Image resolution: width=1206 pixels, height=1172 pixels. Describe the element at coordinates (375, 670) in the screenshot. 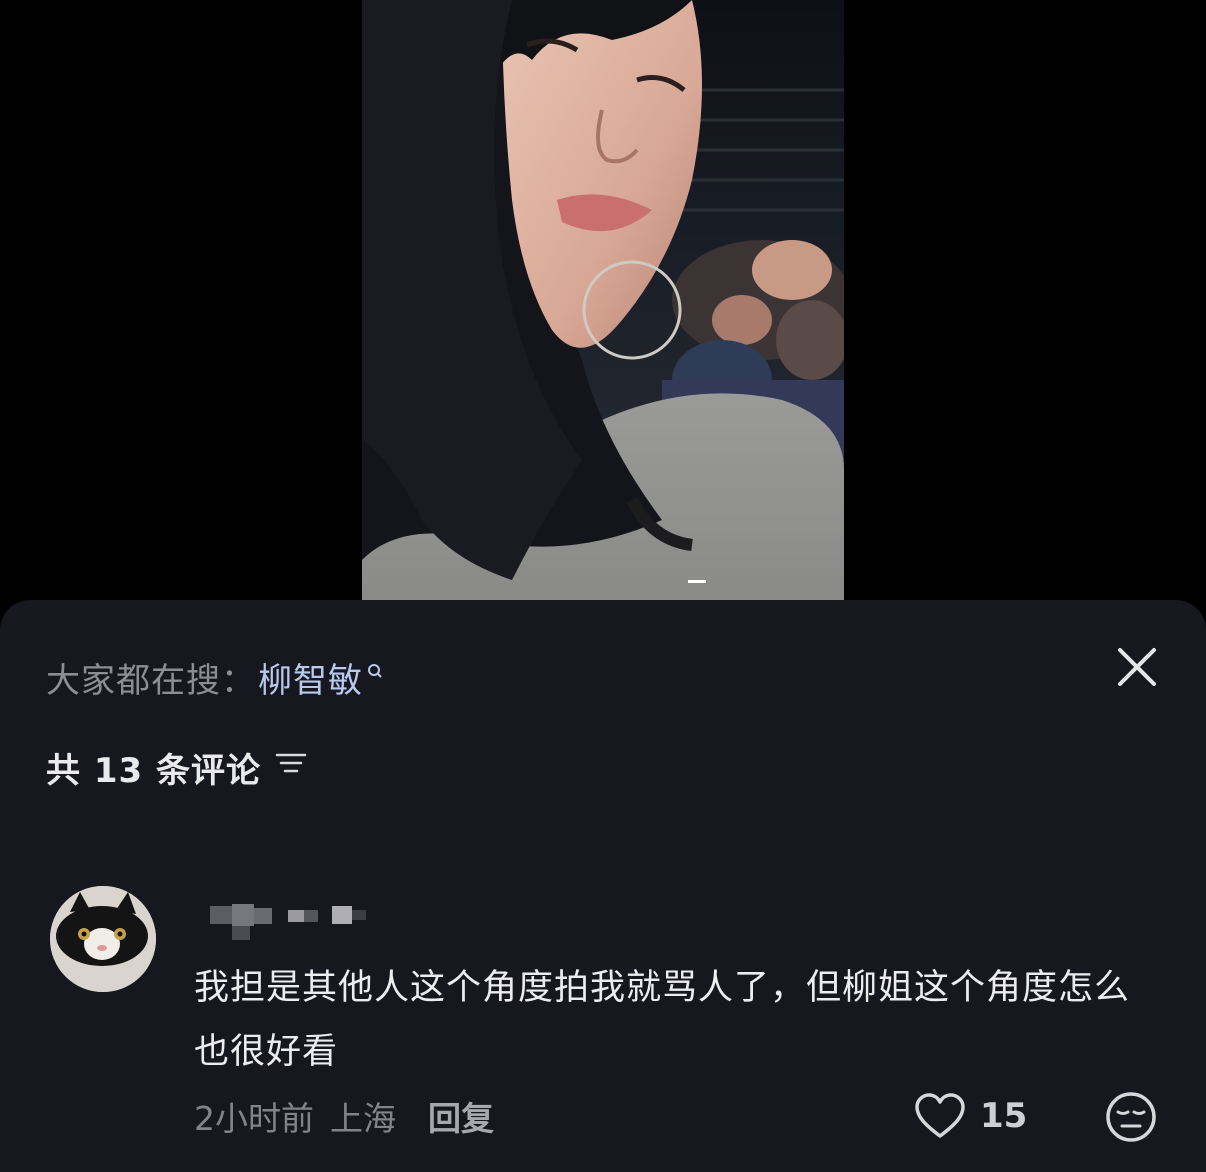

I see `search-icon` at that location.